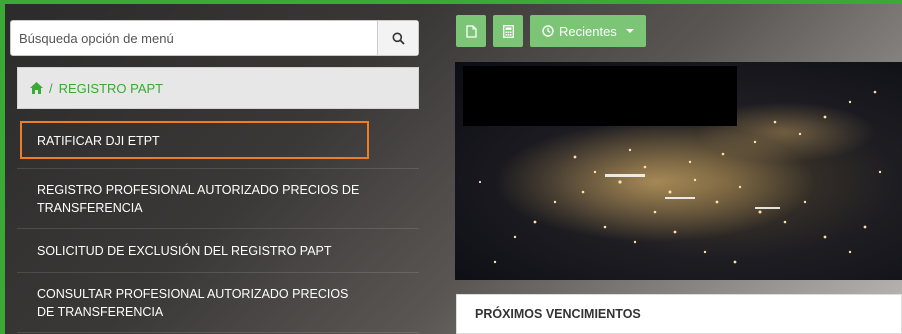 The height and width of the screenshot is (334, 902). I want to click on menu-item-ratificar-dji-etpt: RATIFICAR DJI ETPT, so click(218, 141).